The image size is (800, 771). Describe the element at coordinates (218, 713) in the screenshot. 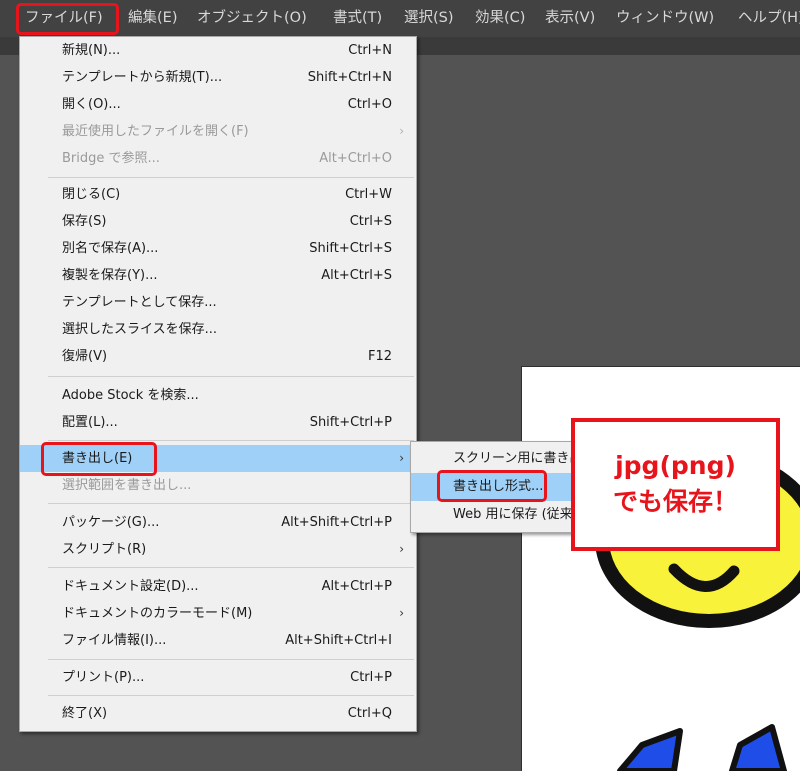

I see `menu-item-exit: 終了(X) Ctrl+Q` at that location.